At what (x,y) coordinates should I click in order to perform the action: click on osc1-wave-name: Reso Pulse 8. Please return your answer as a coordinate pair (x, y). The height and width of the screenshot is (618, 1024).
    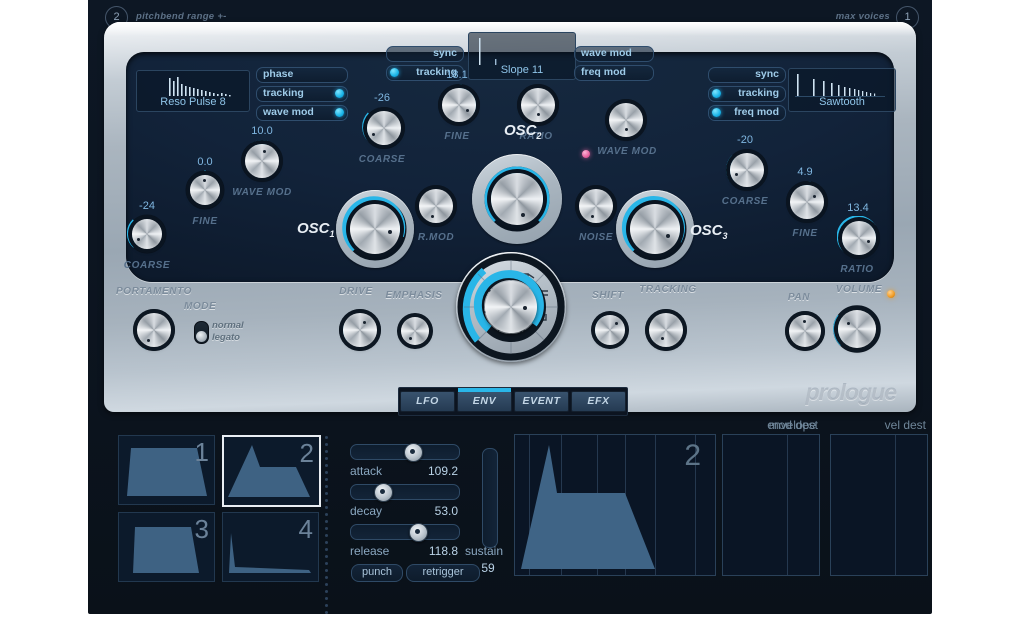
    Looking at the image, I should click on (193, 102).